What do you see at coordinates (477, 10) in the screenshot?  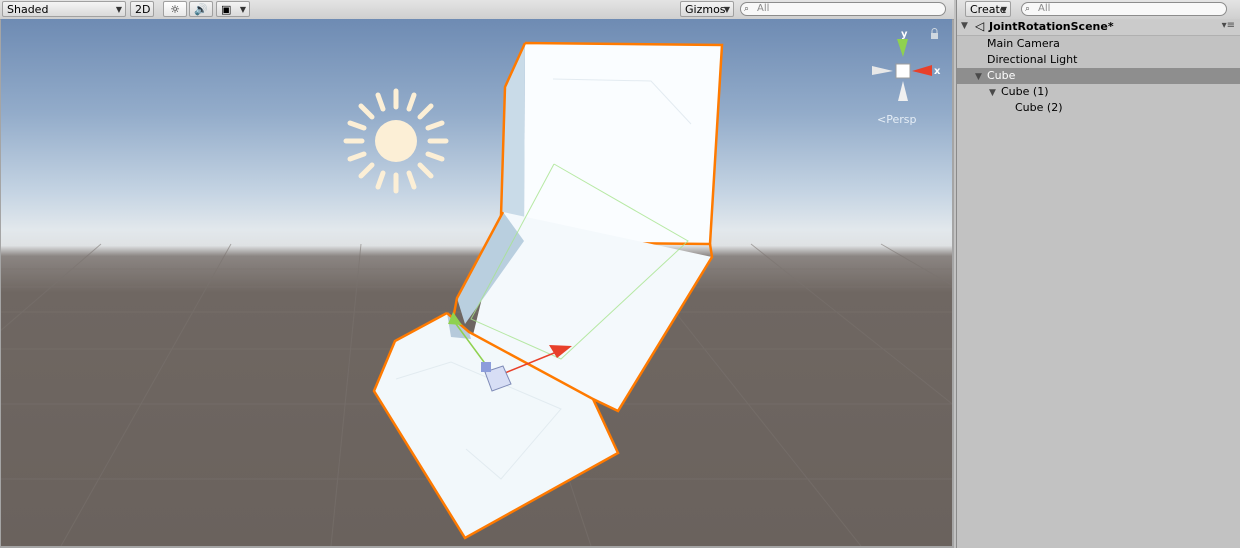 I see `scene-toolbar: Shaded ▼ 2D ☼ 🔊 ▣ ▼ Gizmos ▼ ⌕ All` at bounding box center [477, 10].